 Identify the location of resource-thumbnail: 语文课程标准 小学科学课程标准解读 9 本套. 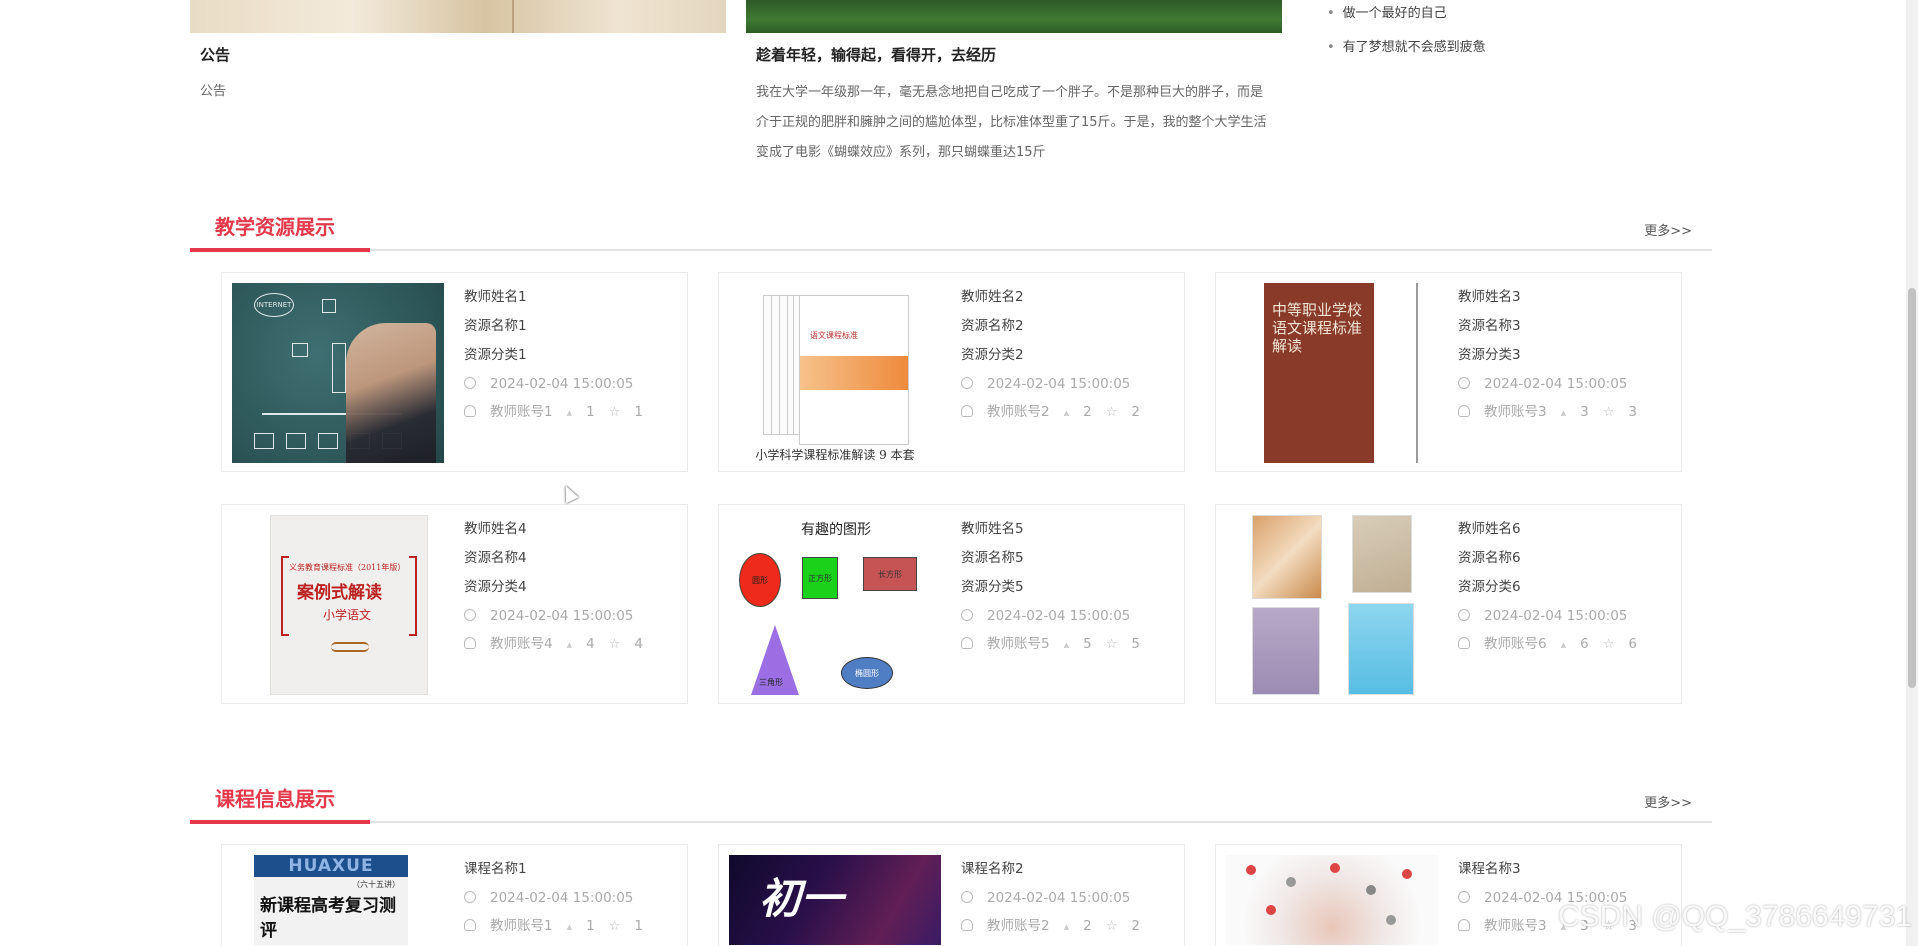
(835, 373).